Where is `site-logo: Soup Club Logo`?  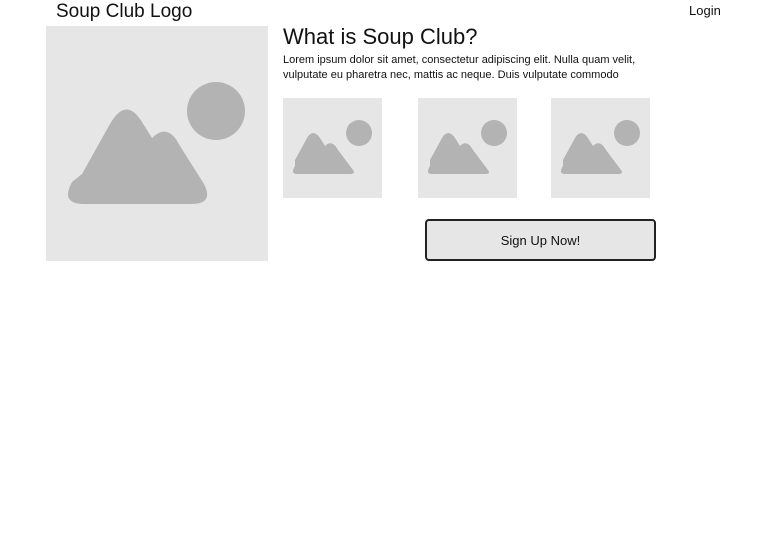 site-logo: Soup Club Logo is located at coordinates (124, 12).